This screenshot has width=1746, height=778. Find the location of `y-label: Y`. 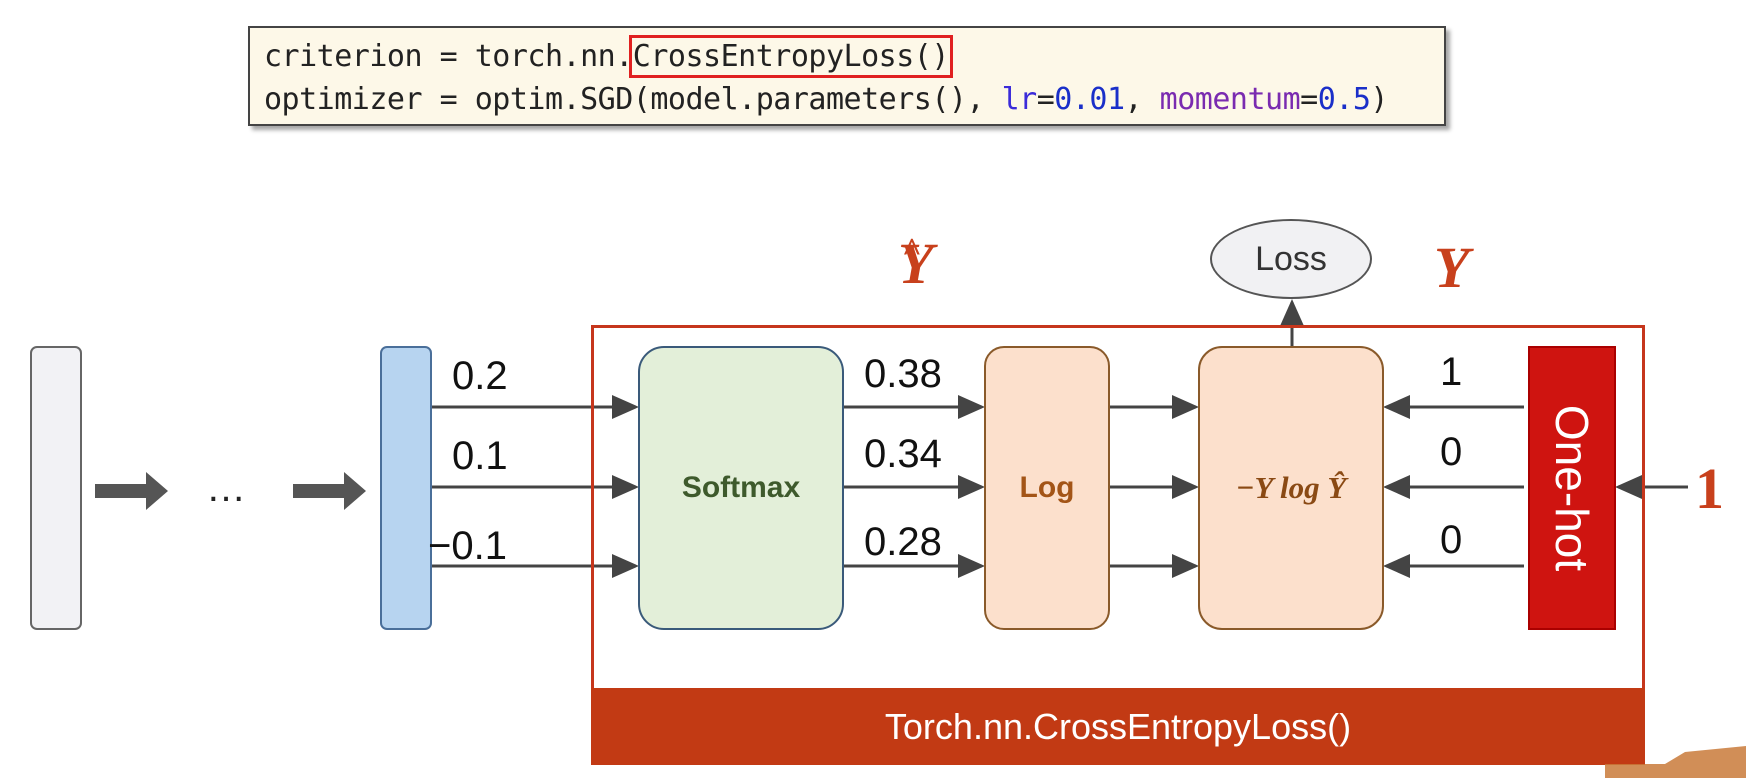

y-label: Y is located at coordinates (1452, 267).